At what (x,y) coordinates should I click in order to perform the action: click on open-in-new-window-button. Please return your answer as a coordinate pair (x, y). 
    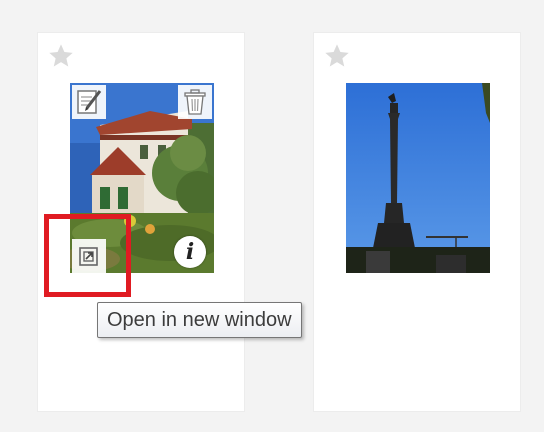
    Looking at the image, I should click on (89, 256).